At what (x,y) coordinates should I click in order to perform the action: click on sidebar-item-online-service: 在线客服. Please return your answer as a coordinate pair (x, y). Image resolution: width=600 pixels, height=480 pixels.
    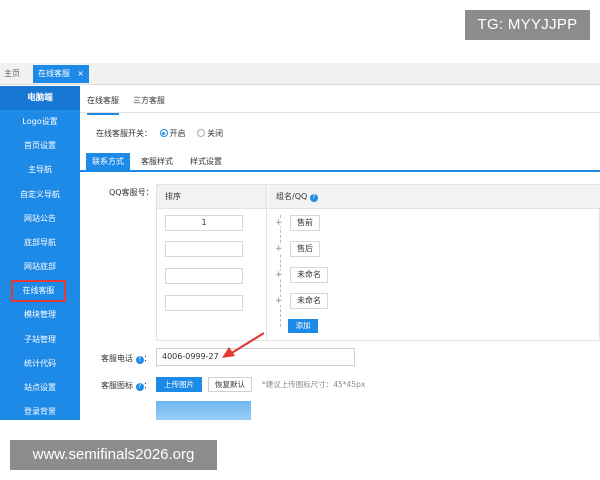
    Looking at the image, I should click on (38, 291).